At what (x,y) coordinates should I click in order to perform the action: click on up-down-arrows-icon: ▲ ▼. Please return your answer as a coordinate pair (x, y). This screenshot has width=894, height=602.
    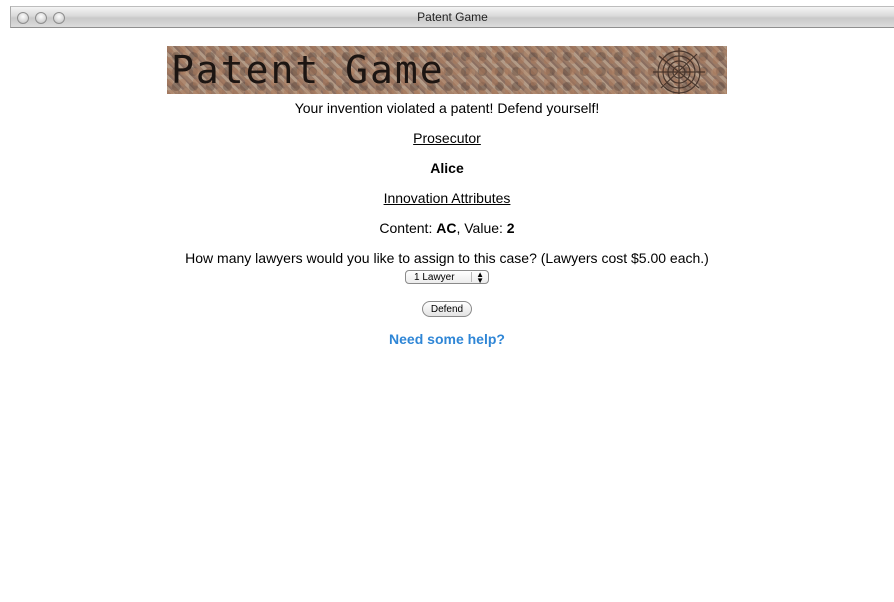
    Looking at the image, I should click on (480, 277).